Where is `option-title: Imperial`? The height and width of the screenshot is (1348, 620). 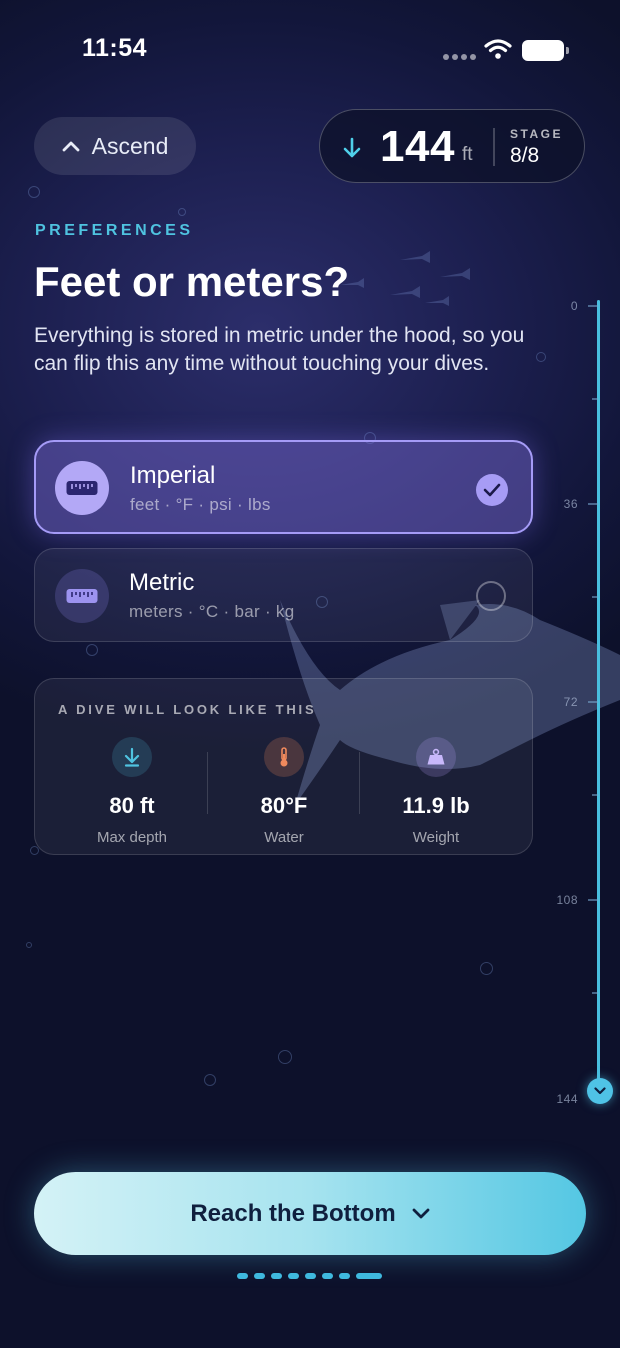 option-title: Imperial is located at coordinates (173, 475).